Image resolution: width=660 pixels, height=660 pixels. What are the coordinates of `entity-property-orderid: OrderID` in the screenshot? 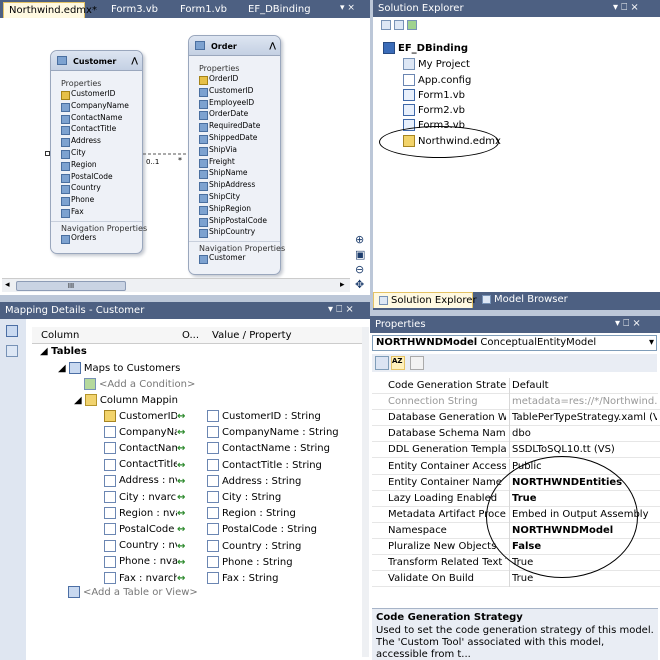 It's located at (234, 80).